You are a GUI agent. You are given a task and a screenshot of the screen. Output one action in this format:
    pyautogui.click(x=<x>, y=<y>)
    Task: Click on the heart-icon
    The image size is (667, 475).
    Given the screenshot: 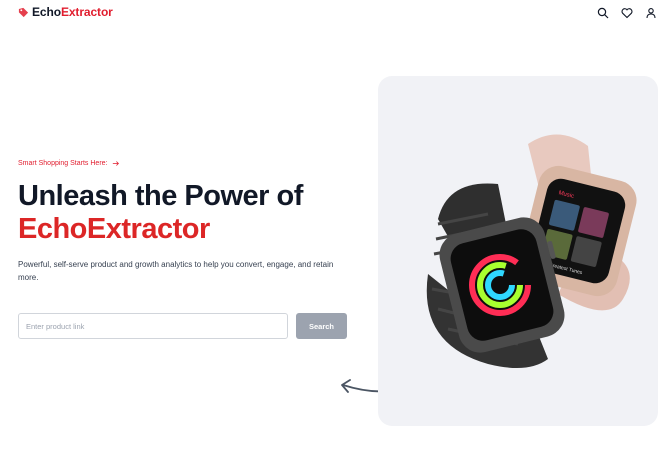 What is the action you would take?
    pyautogui.click(x=627, y=12)
    